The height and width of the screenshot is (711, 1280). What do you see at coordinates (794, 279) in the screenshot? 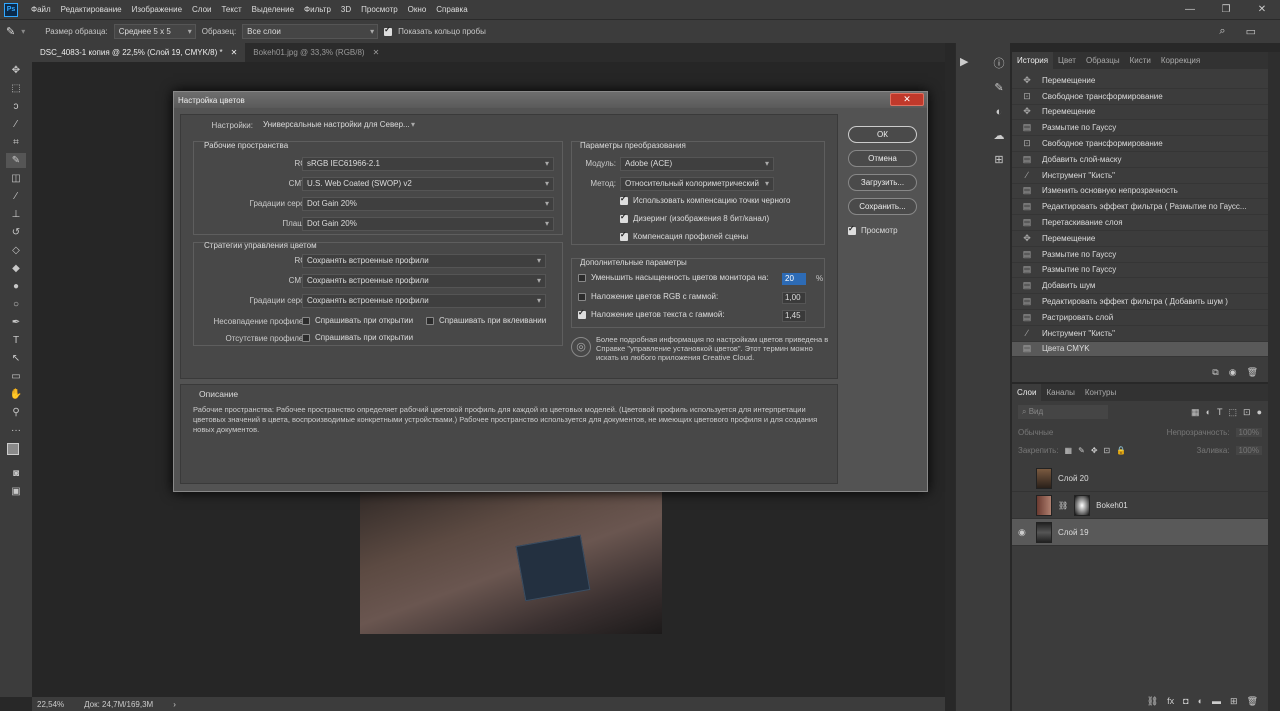
I see `desaturate-value-field: 20` at bounding box center [794, 279].